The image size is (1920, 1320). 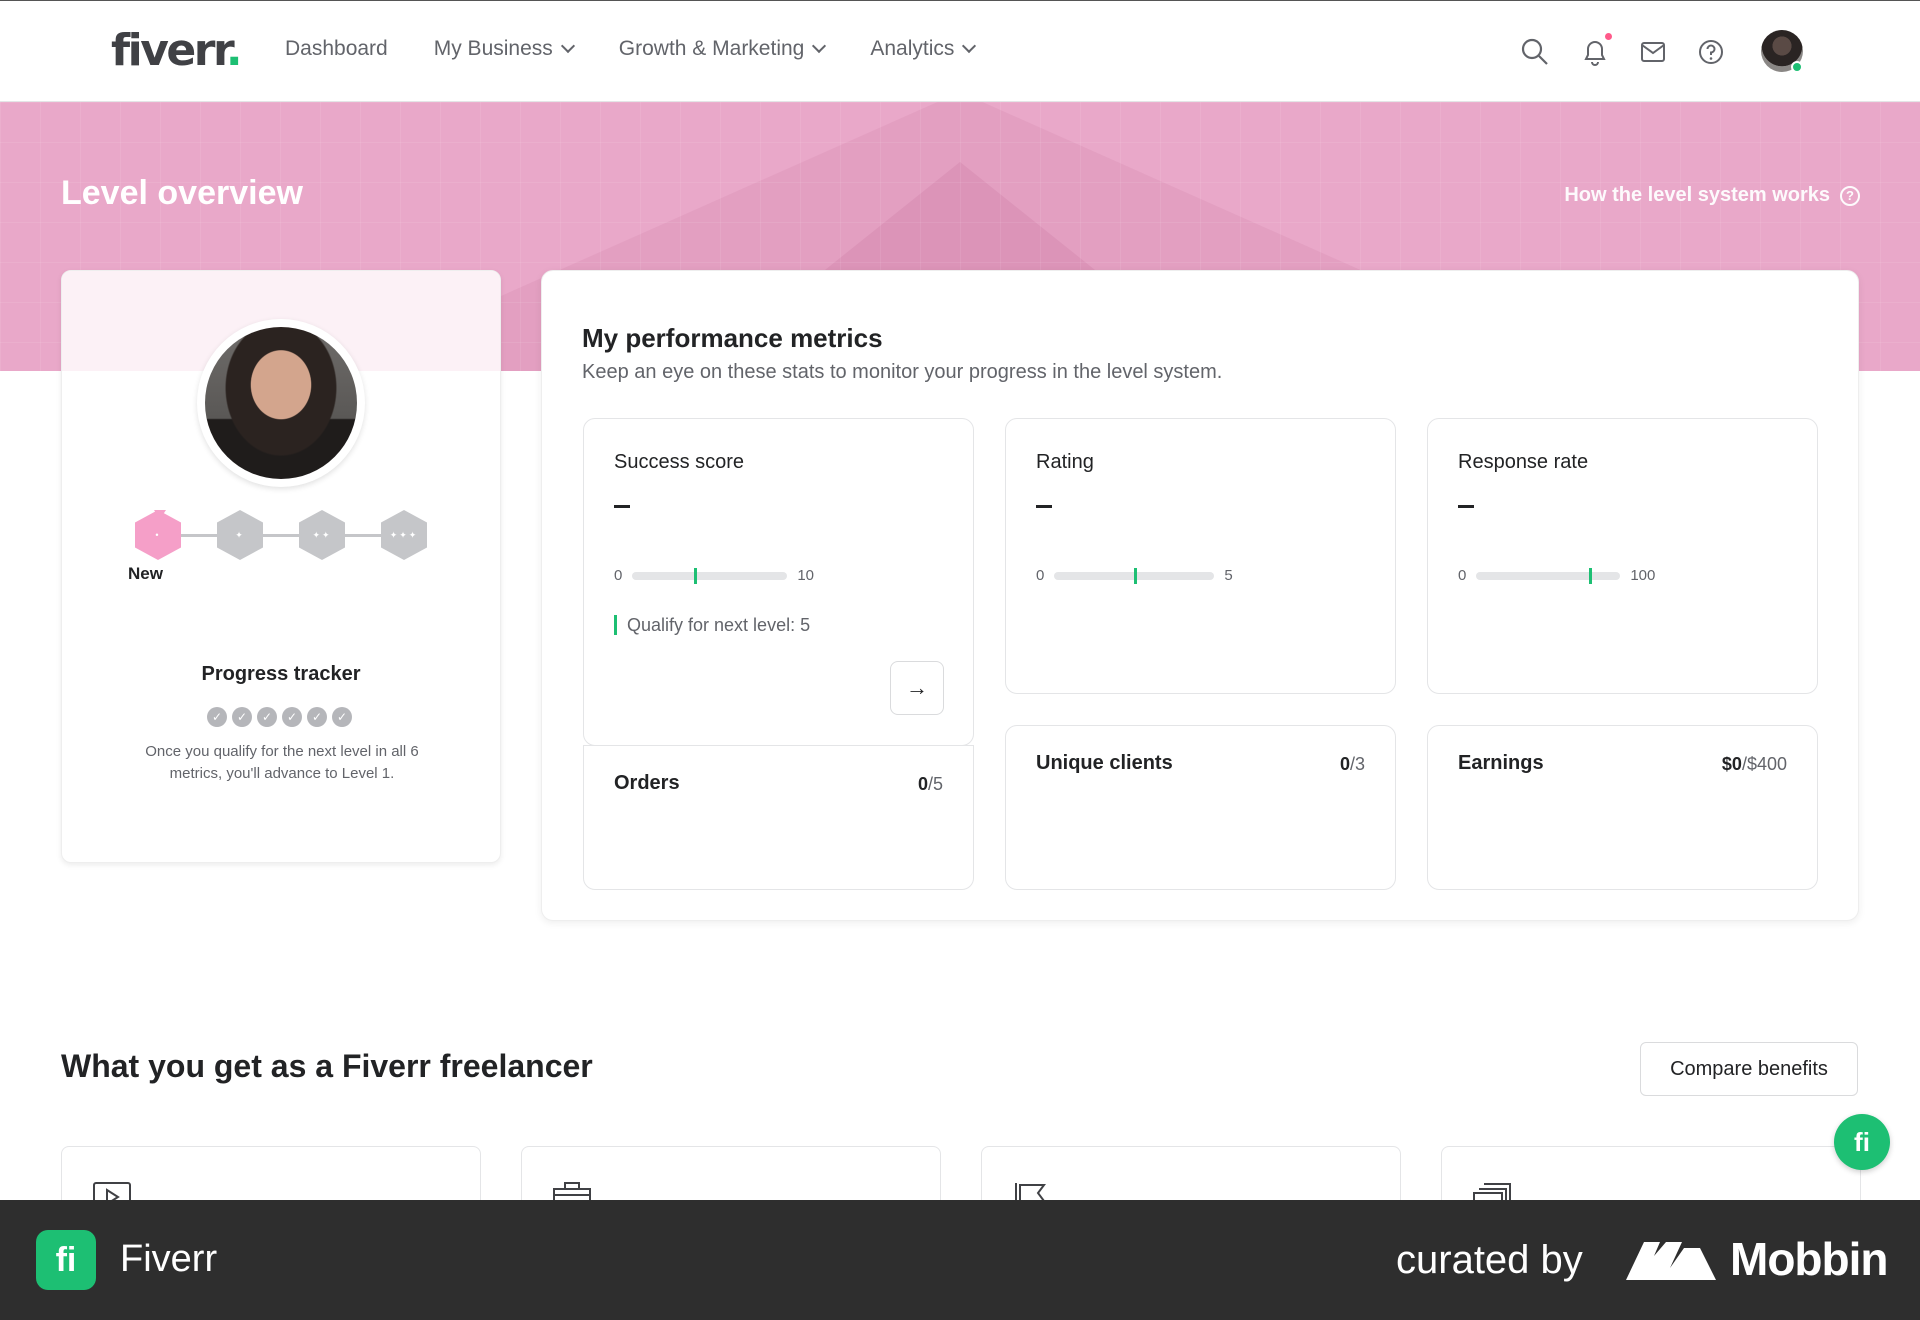 What do you see at coordinates (66, 1260) in the screenshot?
I see `fiverr-app-icon: fi` at bounding box center [66, 1260].